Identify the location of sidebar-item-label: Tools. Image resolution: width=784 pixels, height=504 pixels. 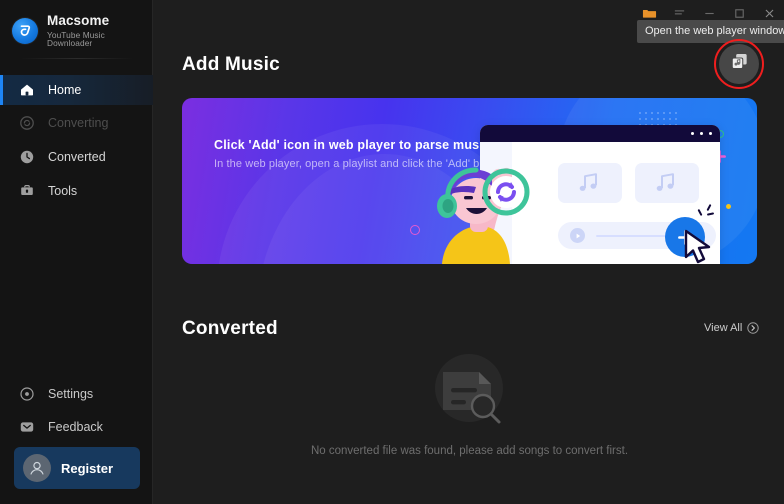
(63, 191).